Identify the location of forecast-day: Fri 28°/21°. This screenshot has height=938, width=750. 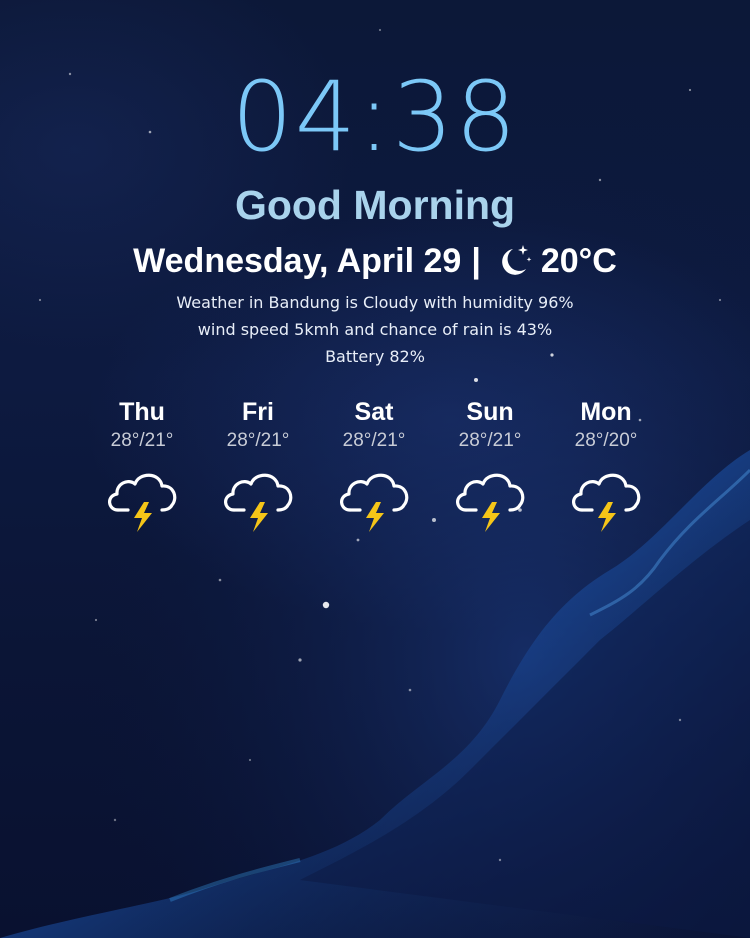
(258, 466).